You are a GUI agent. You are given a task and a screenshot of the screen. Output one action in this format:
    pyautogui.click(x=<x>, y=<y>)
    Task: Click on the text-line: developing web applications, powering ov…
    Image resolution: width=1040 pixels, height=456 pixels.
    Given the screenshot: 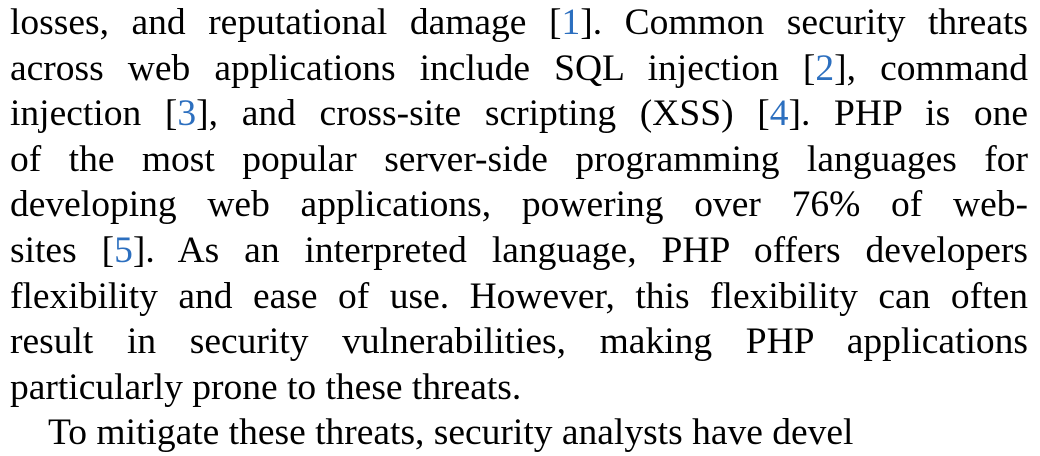 What is the action you would take?
    pyautogui.click(x=519, y=205)
    